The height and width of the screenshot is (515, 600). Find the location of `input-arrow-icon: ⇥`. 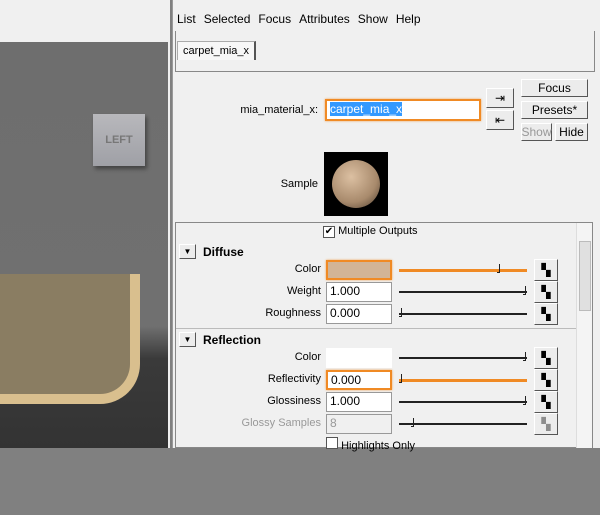

input-arrow-icon: ⇥ is located at coordinates (500, 98).